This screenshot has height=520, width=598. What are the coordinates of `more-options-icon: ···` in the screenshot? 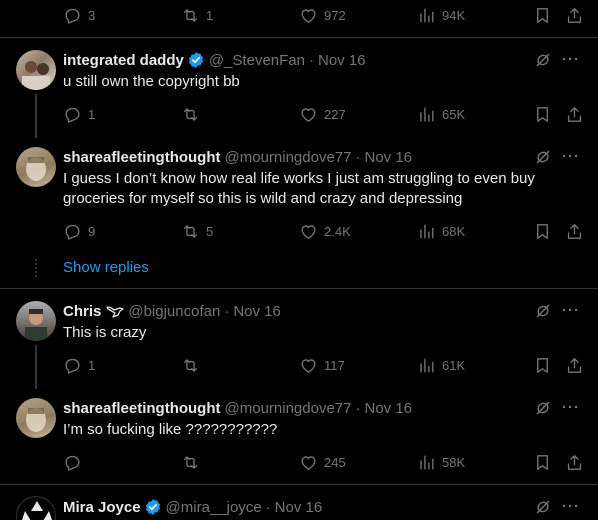 It's located at (571, 506).